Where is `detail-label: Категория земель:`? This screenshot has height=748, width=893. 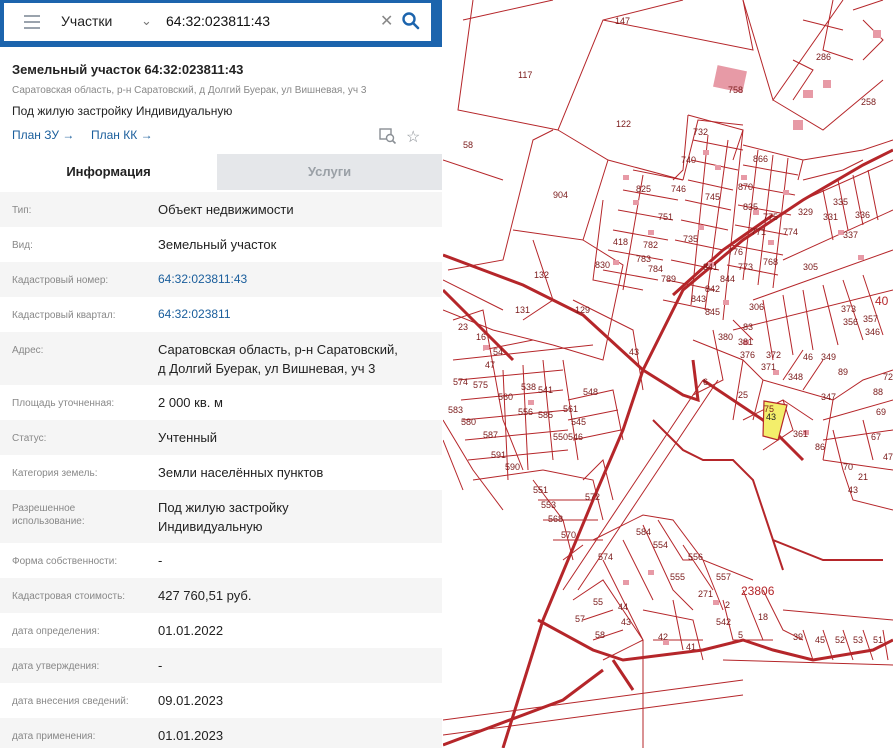 detail-label: Категория земель: is located at coordinates (55, 473).